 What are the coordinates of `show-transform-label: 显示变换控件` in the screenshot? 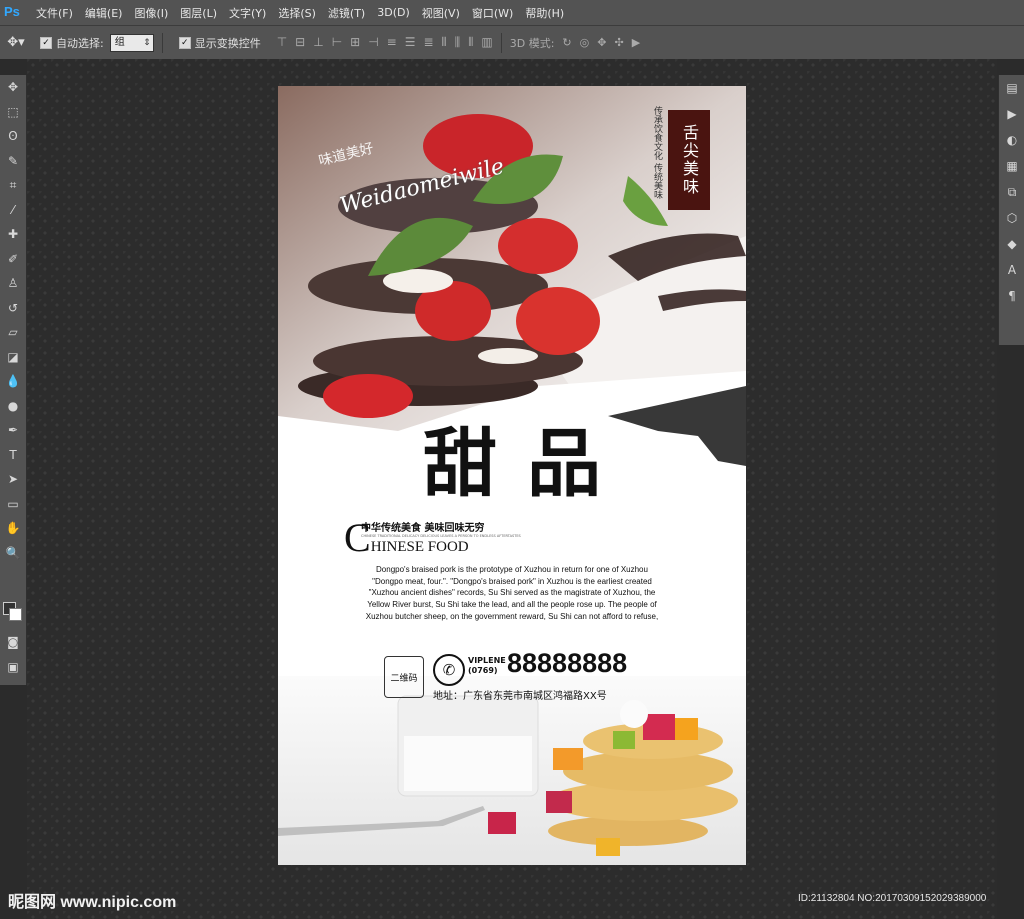 It's located at (227, 43).